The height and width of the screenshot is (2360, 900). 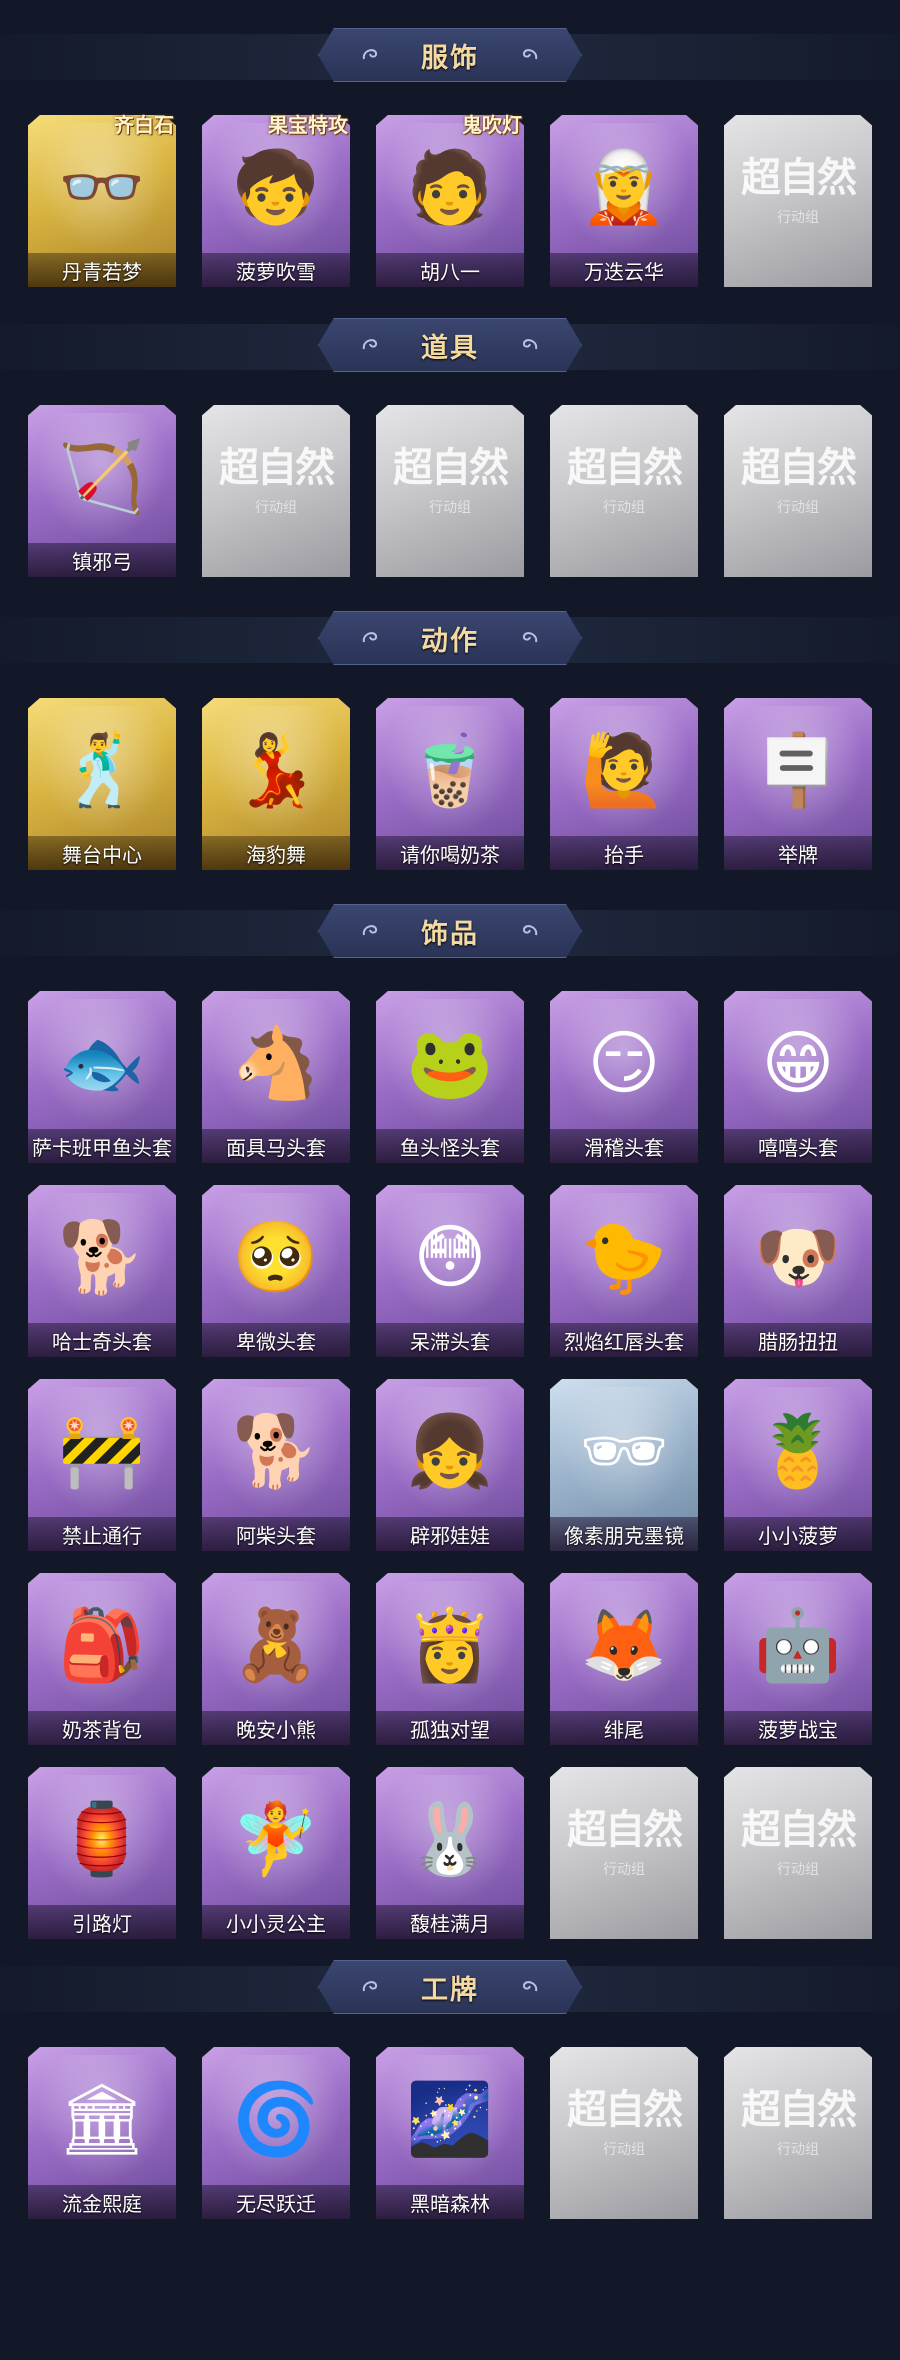 I want to click on item-image: 🍍, so click(x=798, y=1451).